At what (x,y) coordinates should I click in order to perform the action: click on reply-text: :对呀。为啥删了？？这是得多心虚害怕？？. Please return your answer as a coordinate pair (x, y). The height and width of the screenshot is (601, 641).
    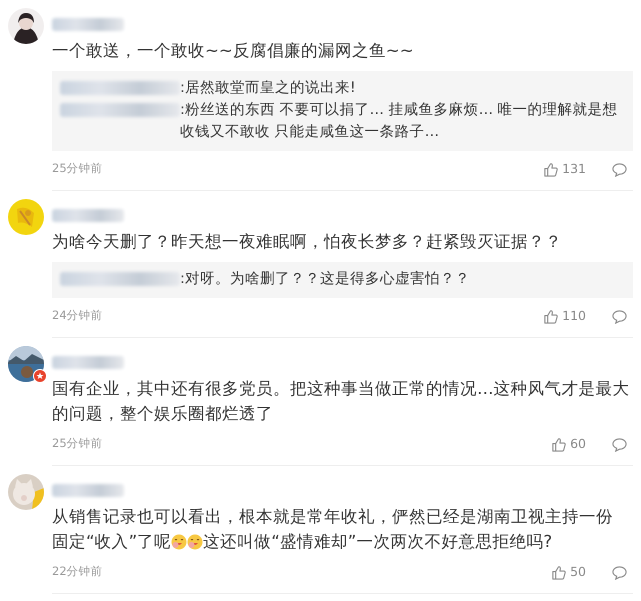
    Looking at the image, I should click on (325, 279).